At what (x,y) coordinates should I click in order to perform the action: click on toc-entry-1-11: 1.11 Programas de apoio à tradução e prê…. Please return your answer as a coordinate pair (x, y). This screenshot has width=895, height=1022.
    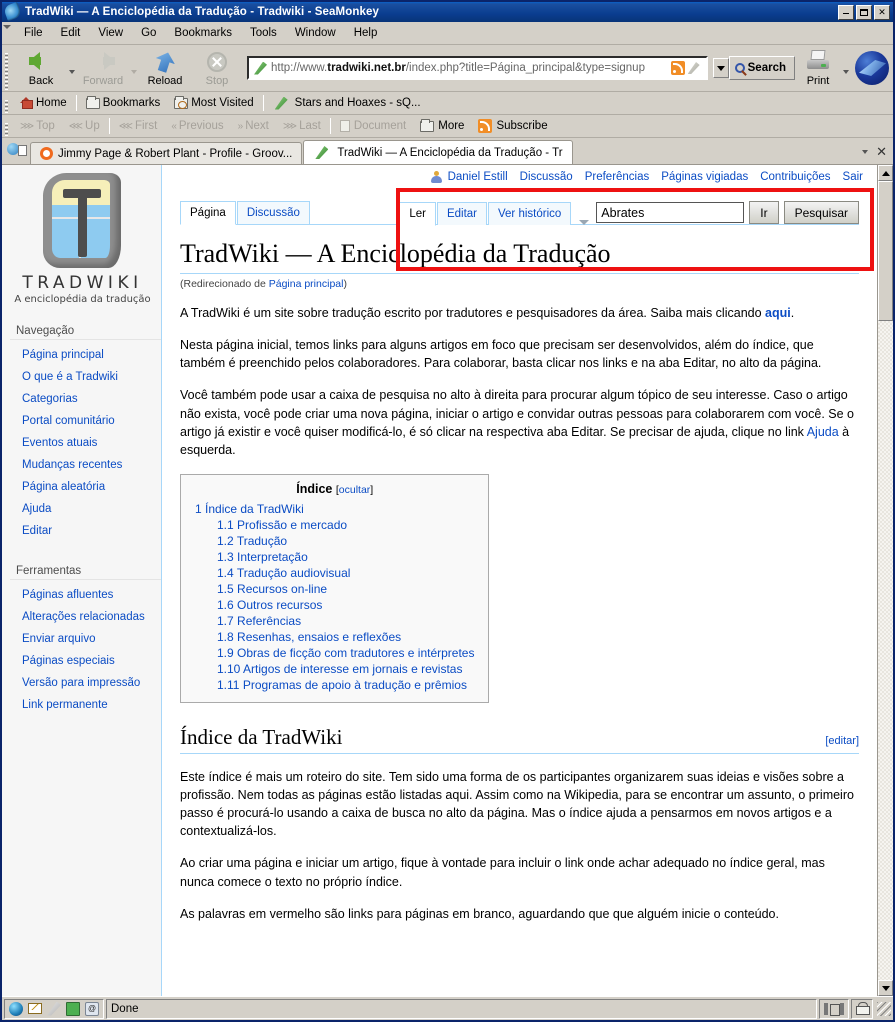
    Looking at the image, I should click on (342, 685).